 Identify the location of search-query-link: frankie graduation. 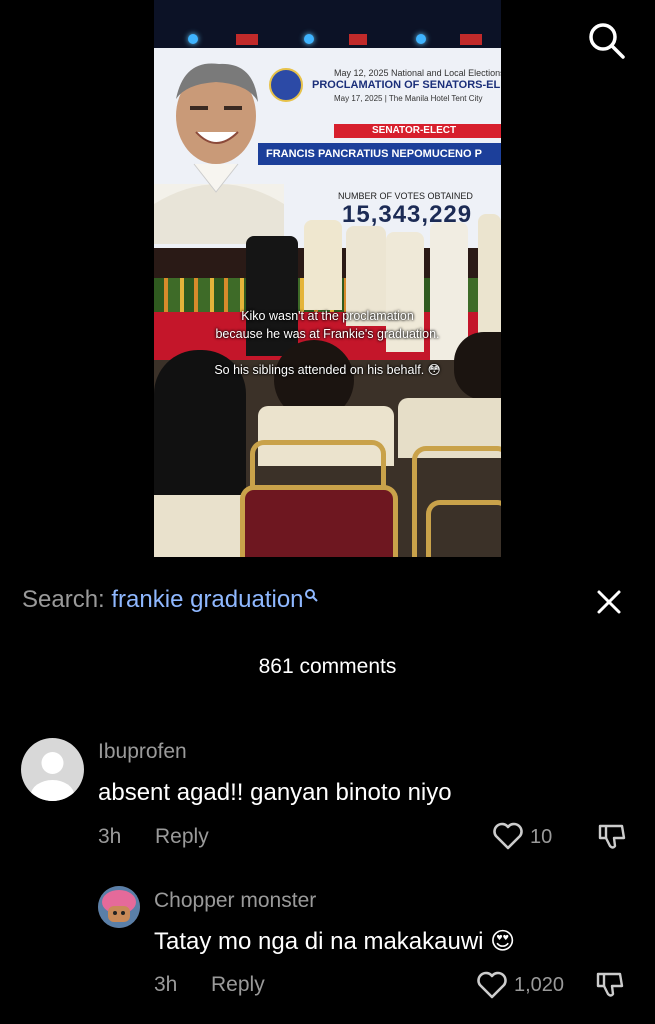
(207, 599).